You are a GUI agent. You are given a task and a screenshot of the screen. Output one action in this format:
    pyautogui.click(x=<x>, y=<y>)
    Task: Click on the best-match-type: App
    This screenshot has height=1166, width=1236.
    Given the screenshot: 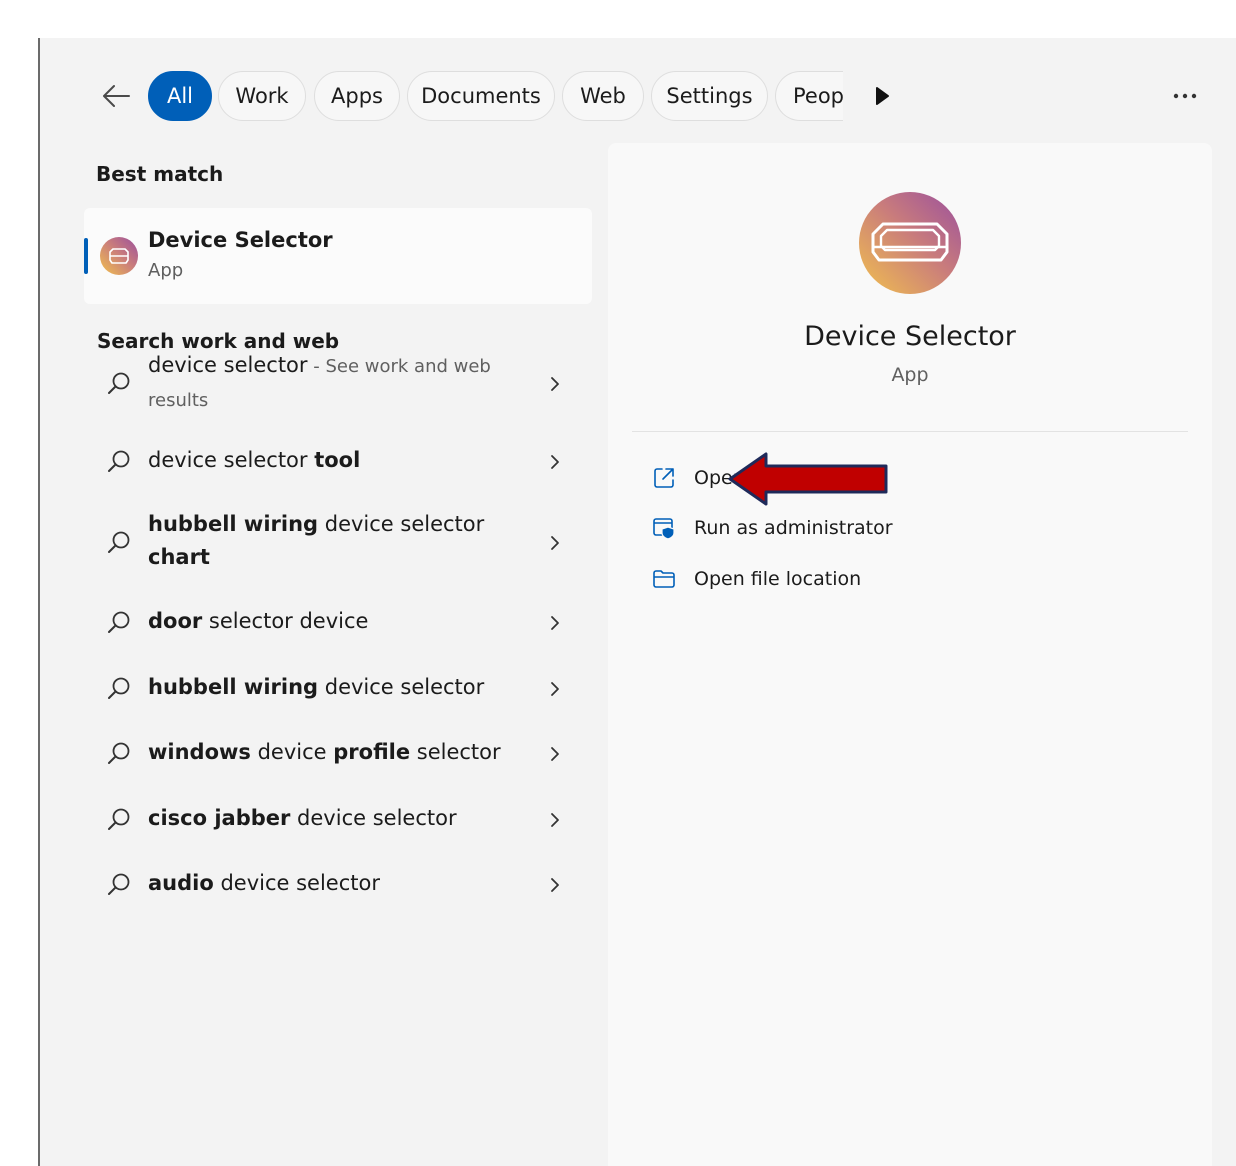 What is the action you would take?
    pyautogui.click(x=166, y=270)
    